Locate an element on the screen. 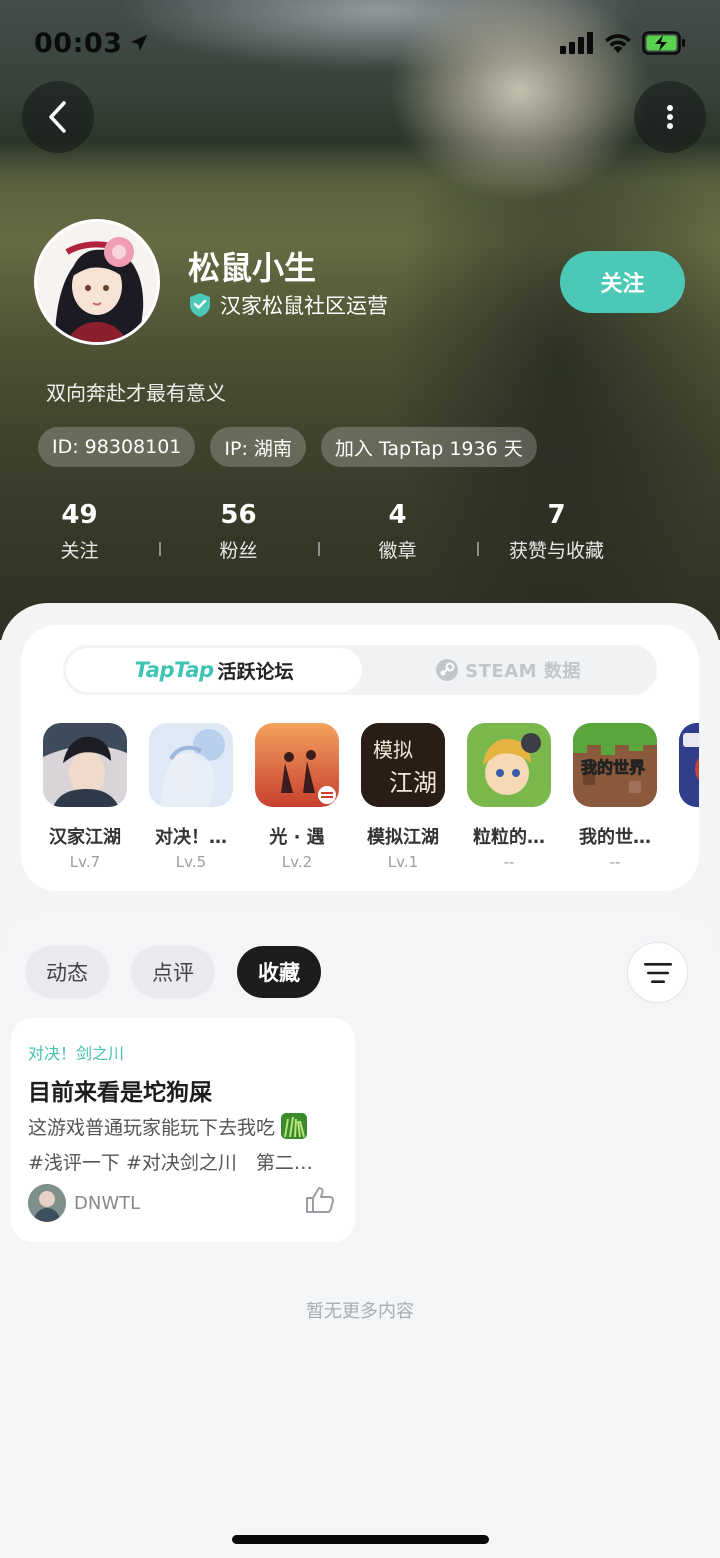 The height and width of the screenshot is (1558, 720). stat-value: 56 is located at coordinates (238, 515).